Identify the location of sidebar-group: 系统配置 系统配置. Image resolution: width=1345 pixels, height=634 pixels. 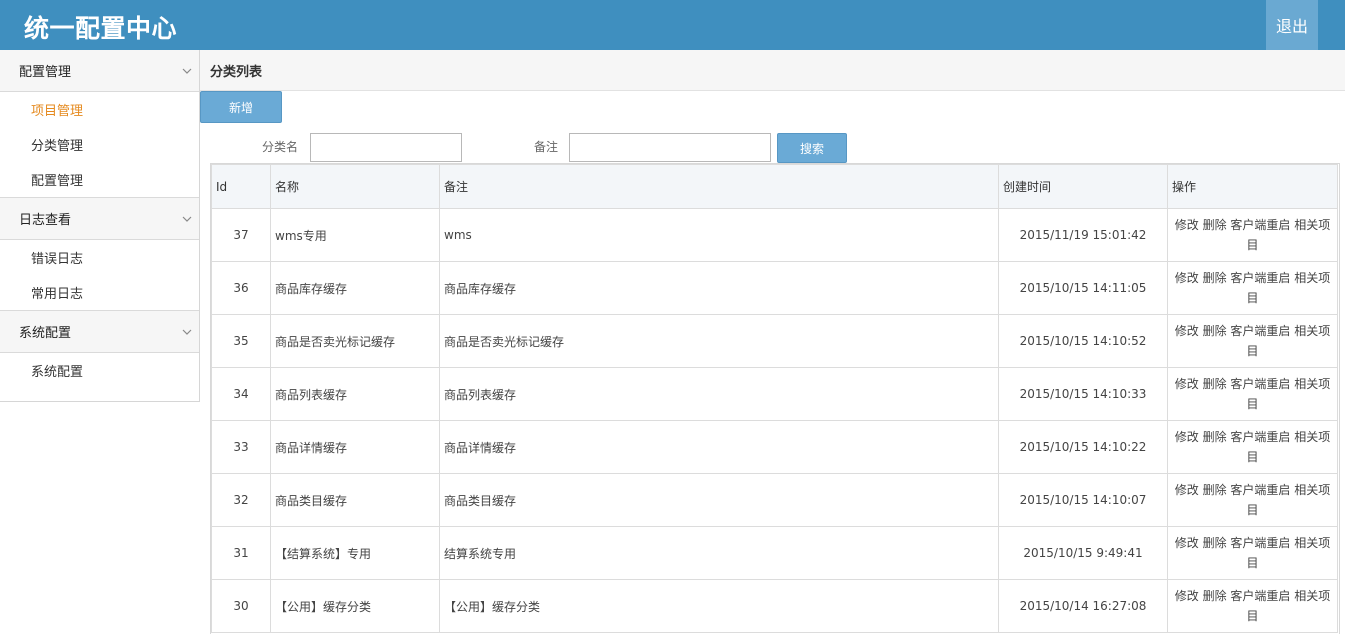
(99, 349).